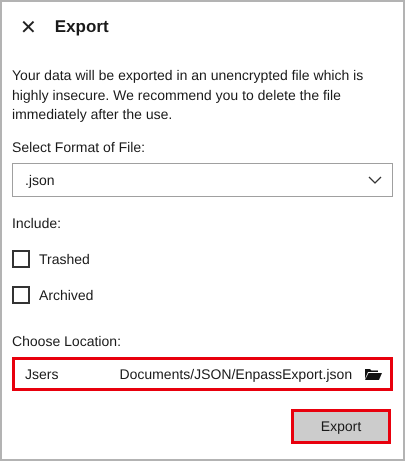  What do you see at coordinates (341, 426) in the screenshot?
I see `export-button: Export` at bounding box center [341, 426].